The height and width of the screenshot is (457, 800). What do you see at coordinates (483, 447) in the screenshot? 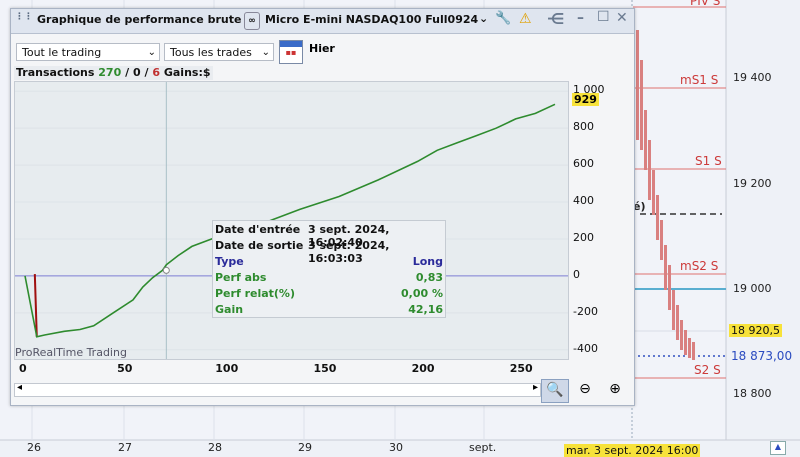
I see `date-sept: sept.` at bounding box center [483, 447].